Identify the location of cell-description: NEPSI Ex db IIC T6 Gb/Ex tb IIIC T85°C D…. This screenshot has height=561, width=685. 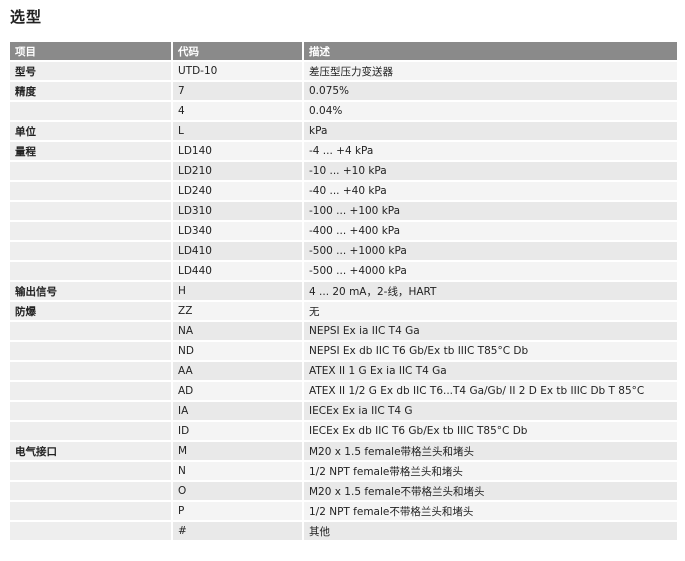
(490, 350).